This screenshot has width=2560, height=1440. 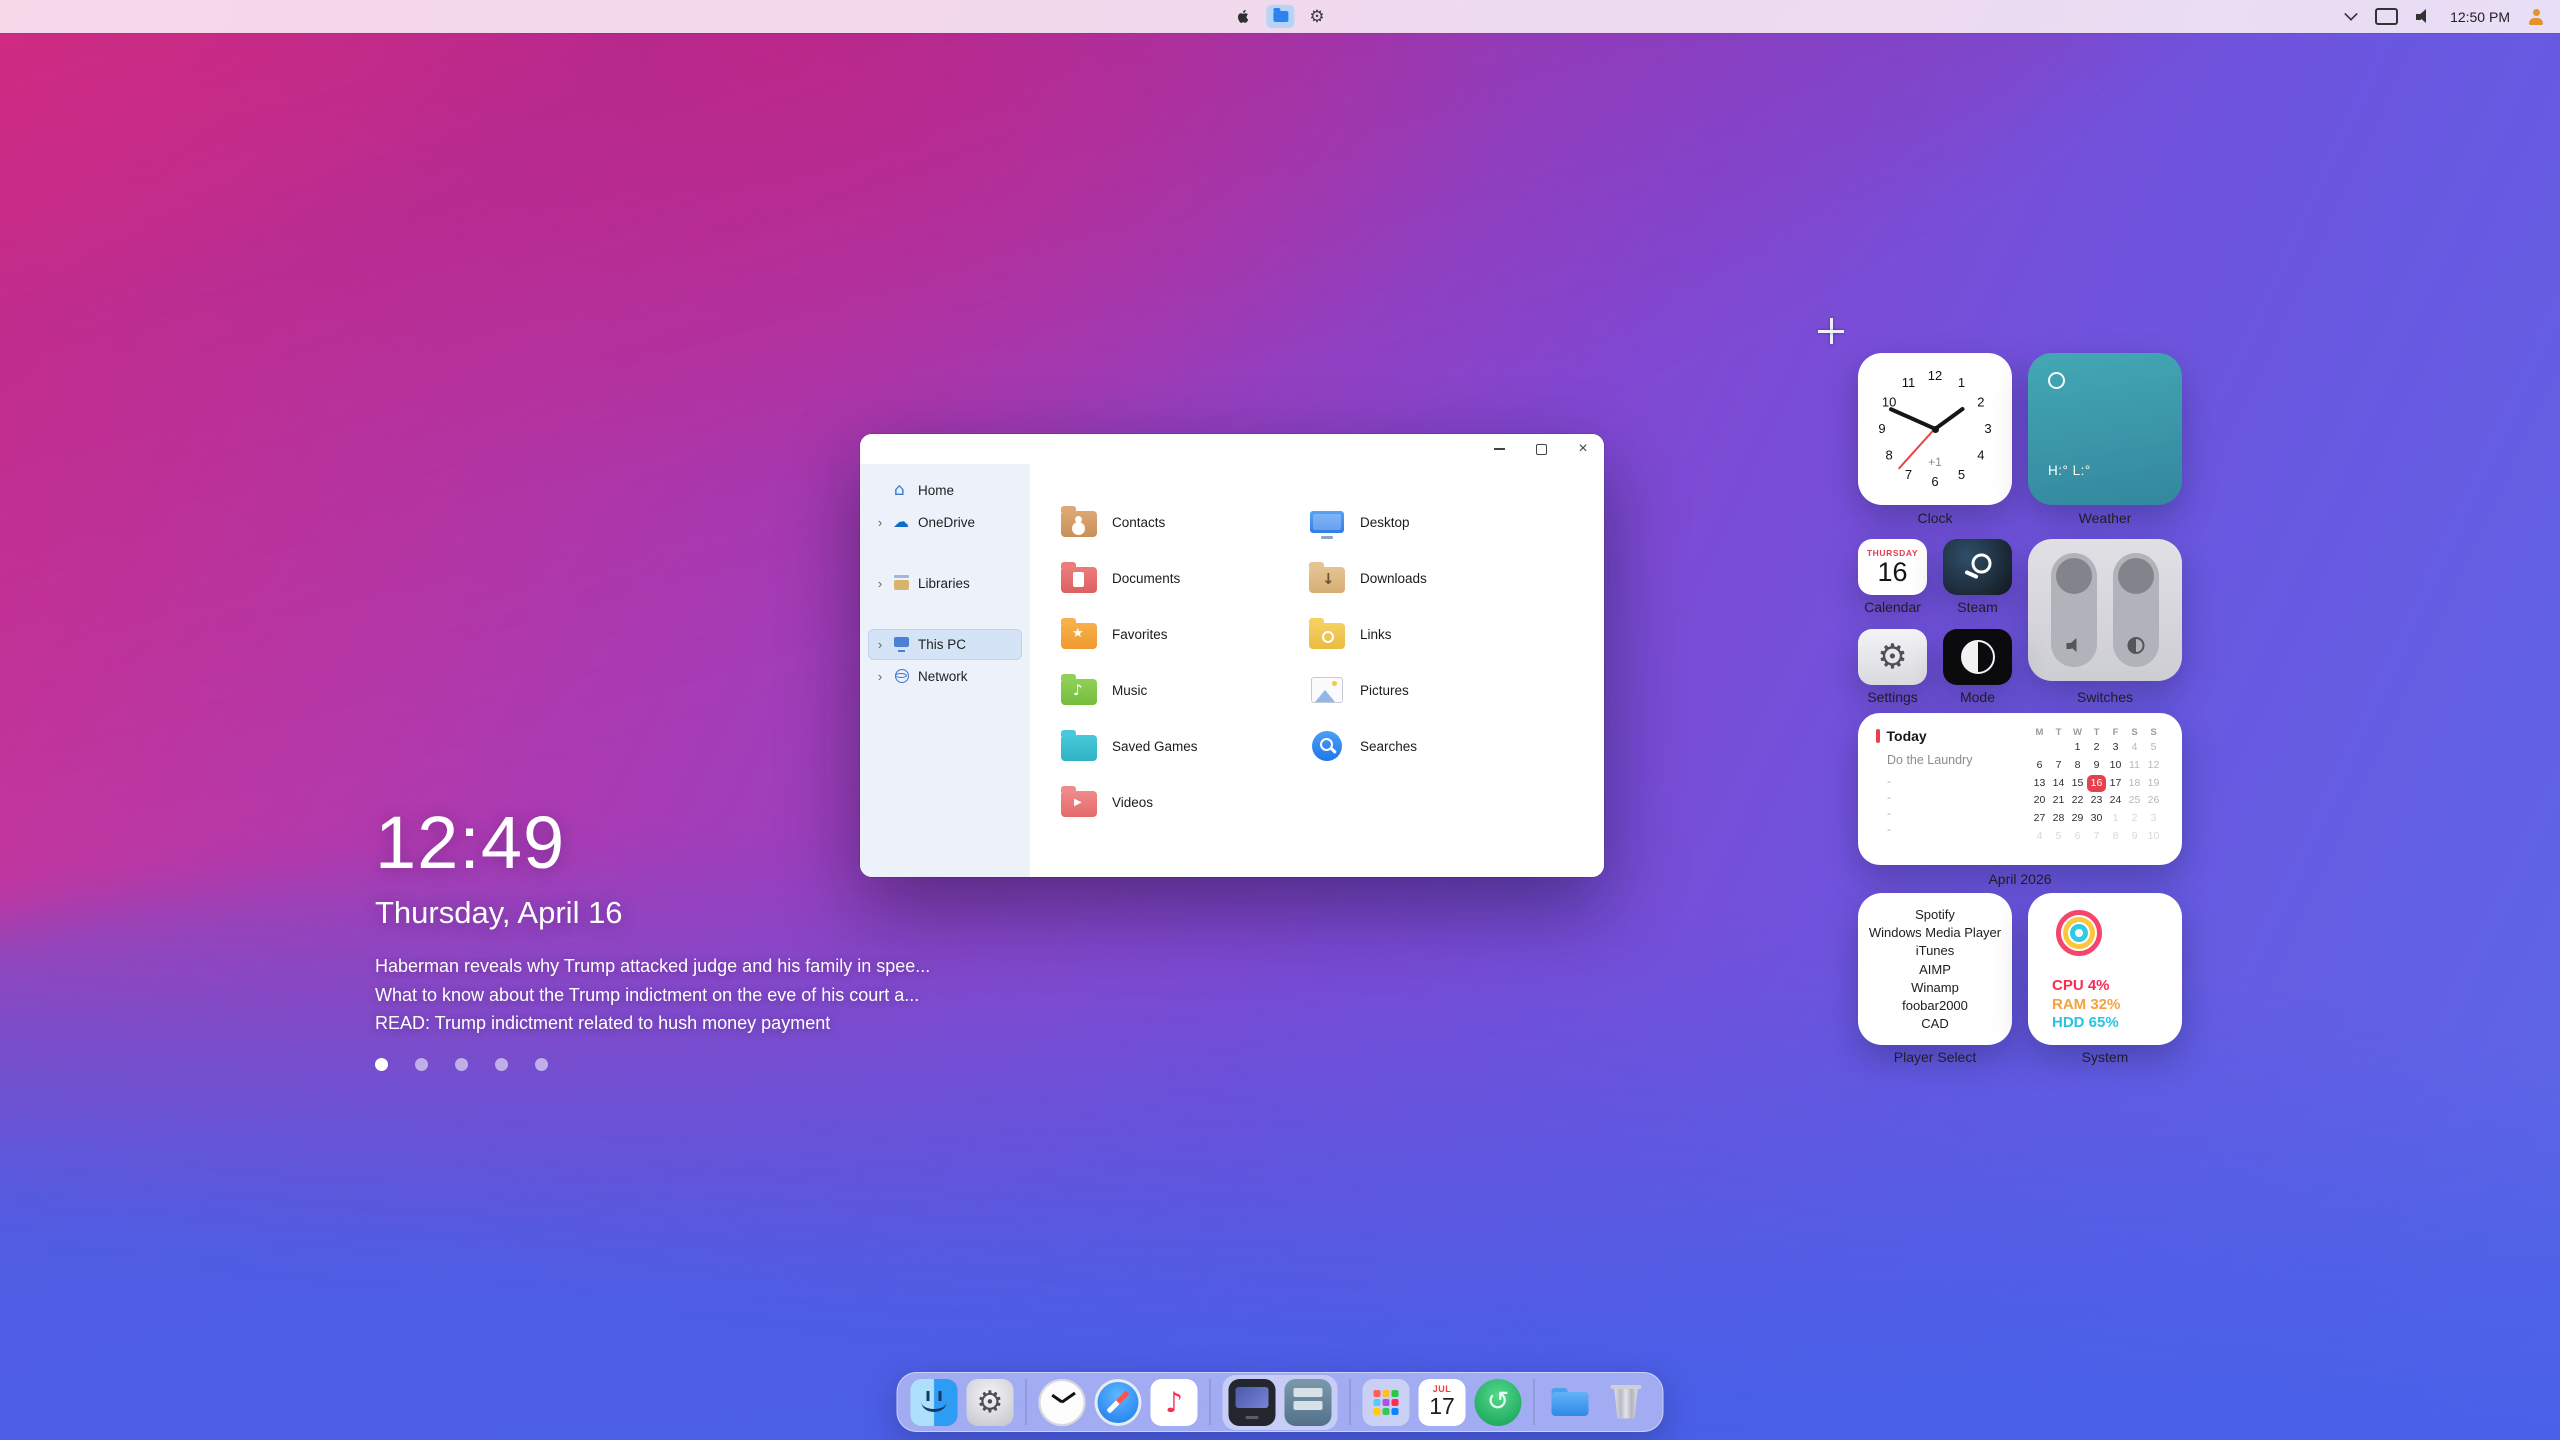 I want to click on menu-bar-clock: 12:50 PM, so click(x=2480, y=17).